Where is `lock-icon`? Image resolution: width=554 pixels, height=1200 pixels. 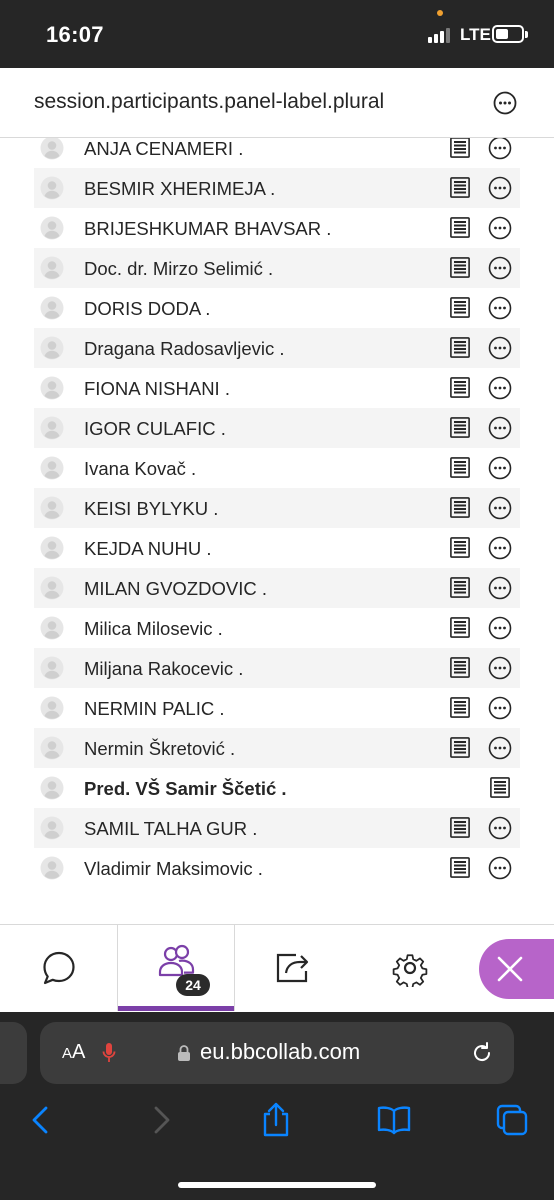 lock-icon is located at coordinates (184, 1053).